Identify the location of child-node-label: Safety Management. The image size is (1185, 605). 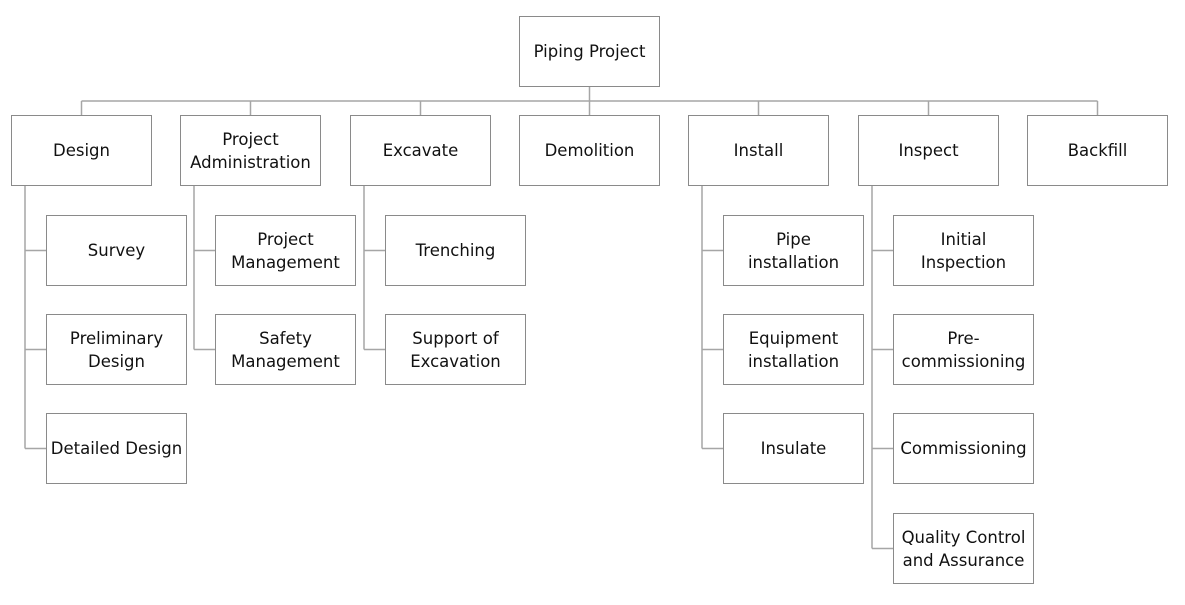
(285, 349).